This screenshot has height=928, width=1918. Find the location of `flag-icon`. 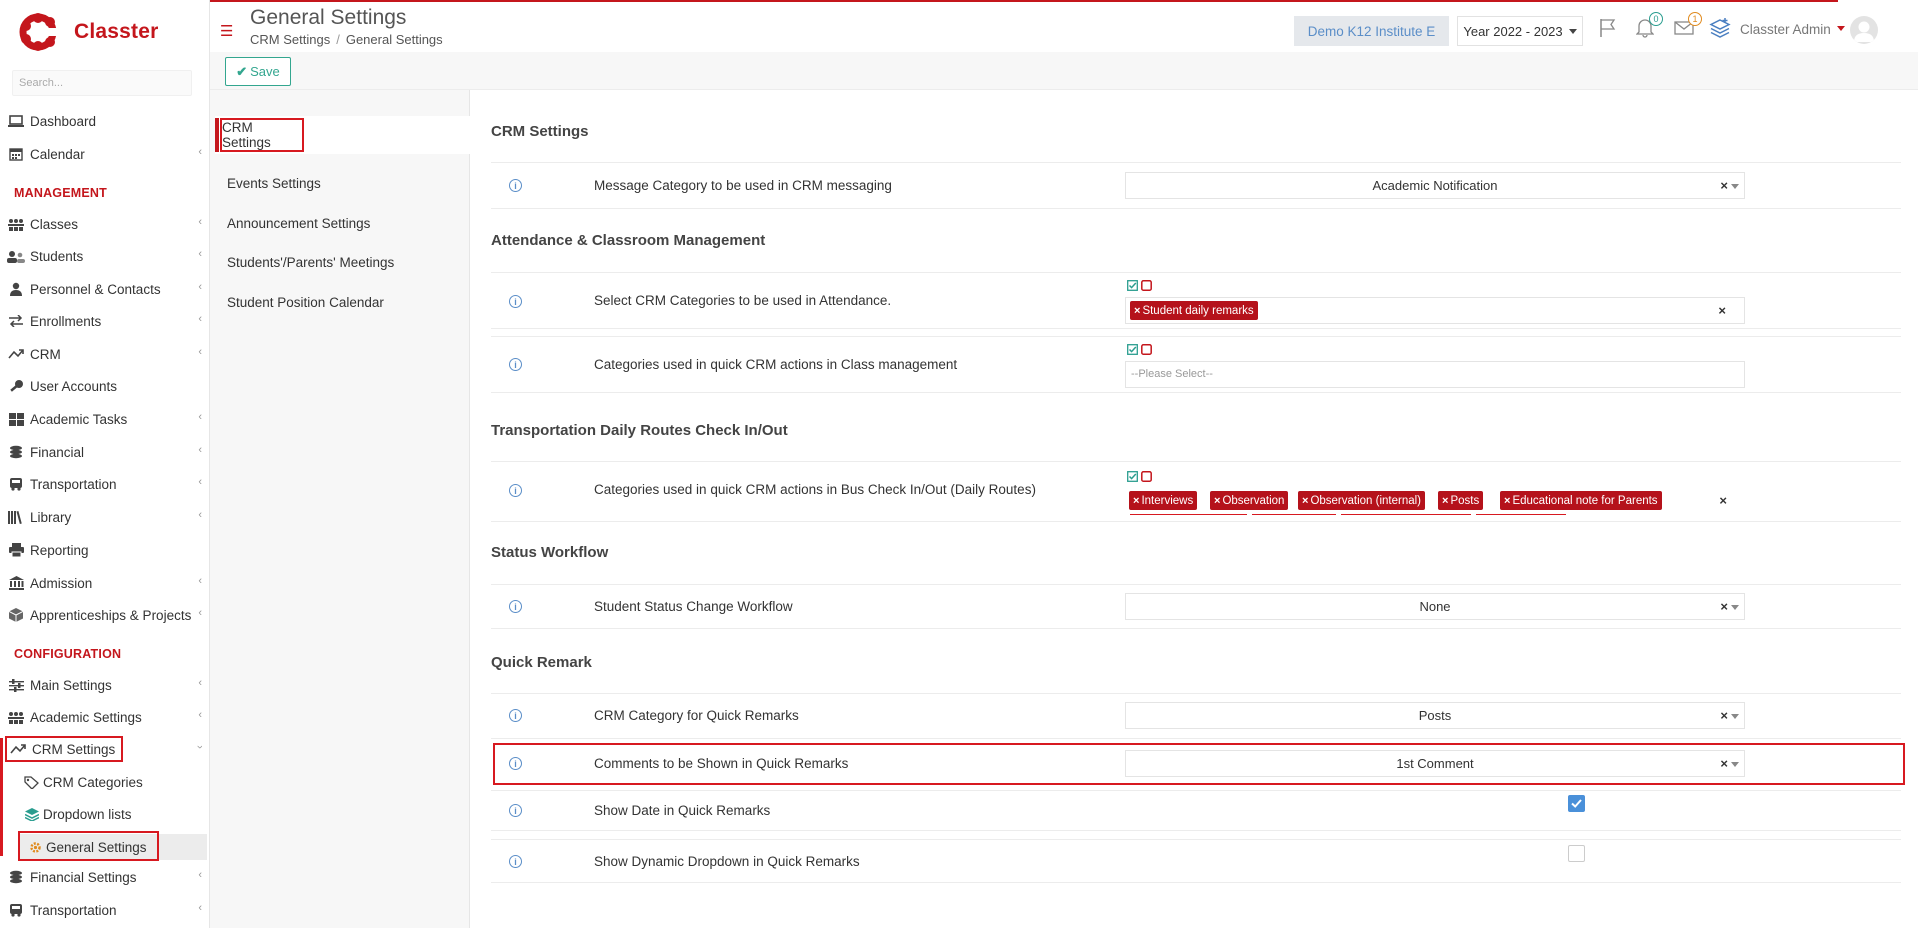

flag-icon is located at coordinates (1608, 28).